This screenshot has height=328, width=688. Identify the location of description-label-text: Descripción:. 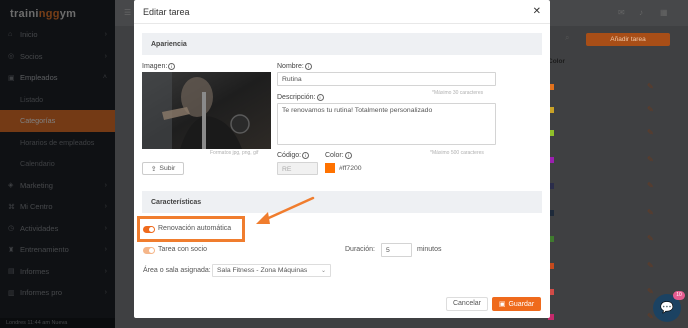
(296, 97).